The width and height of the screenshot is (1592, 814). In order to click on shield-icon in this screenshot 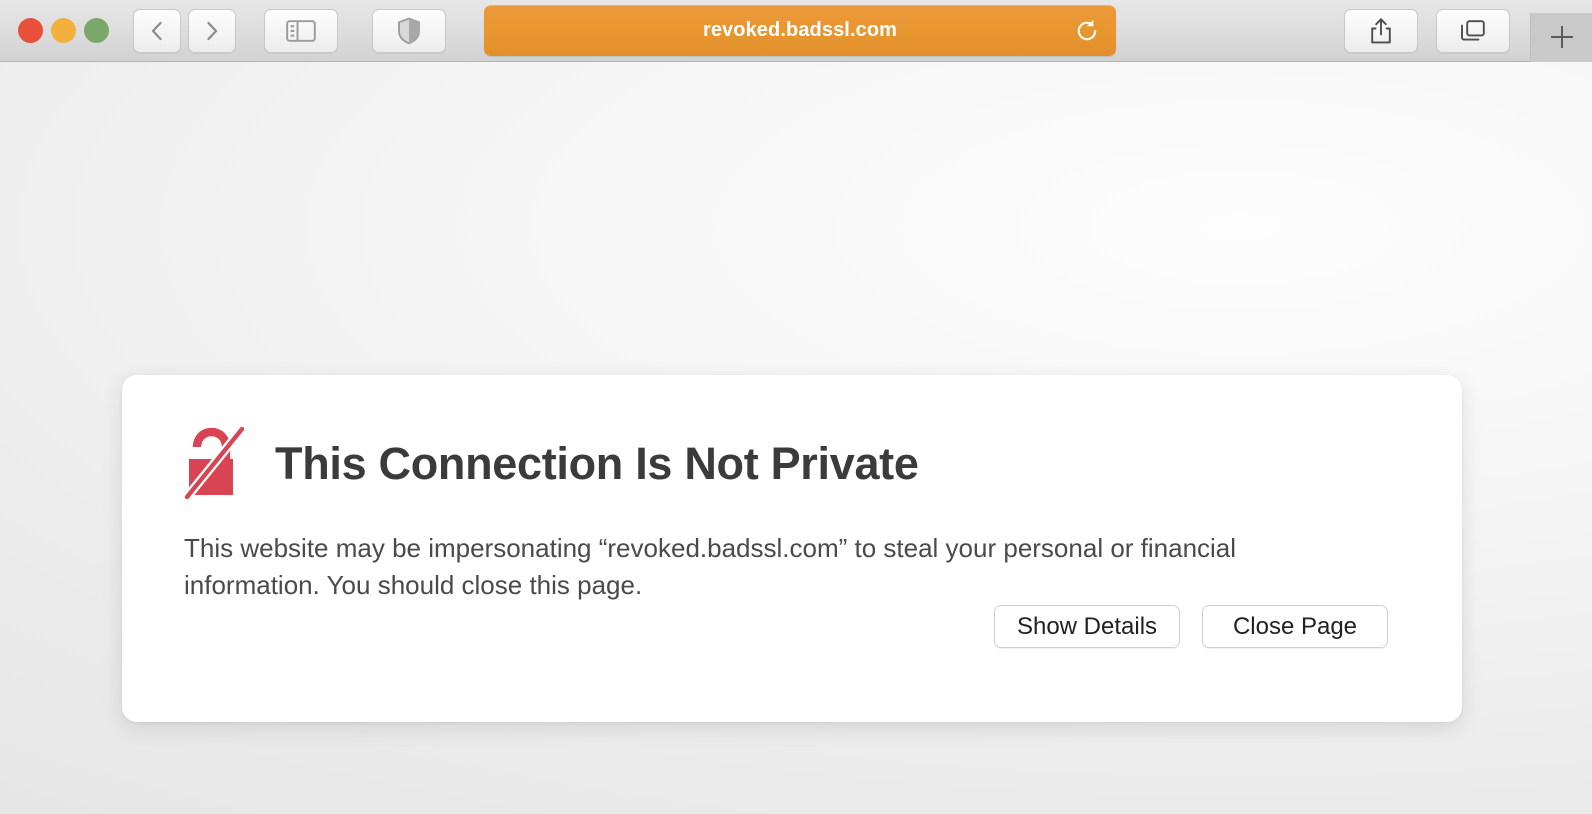, I will do `click(409, 30)`.